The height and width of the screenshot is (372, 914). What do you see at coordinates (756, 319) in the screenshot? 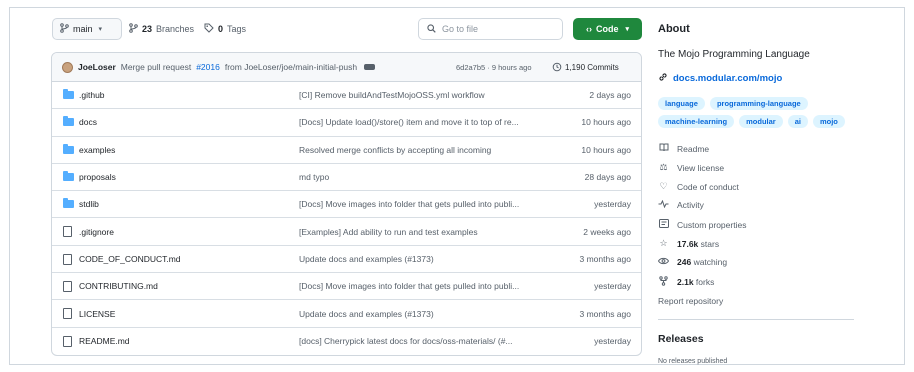
I see `sidebar-divider` at bounding box center [756, 319].